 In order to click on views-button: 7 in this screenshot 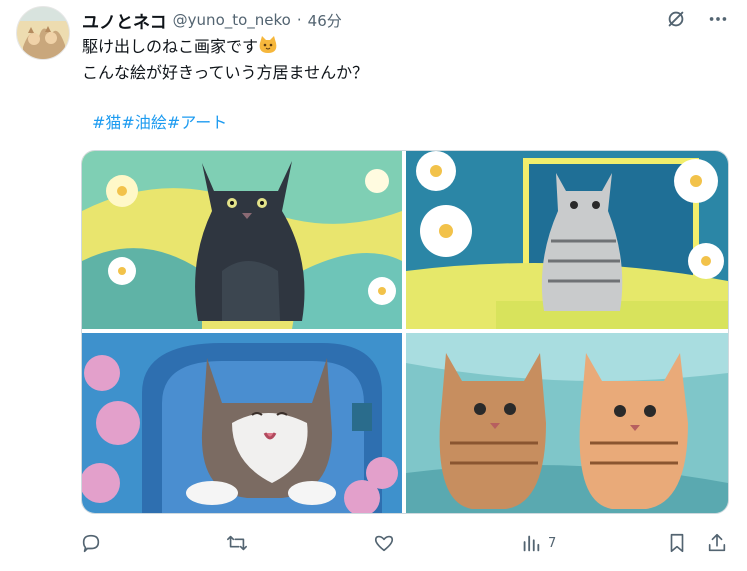, I will do `click(538, 543)`.